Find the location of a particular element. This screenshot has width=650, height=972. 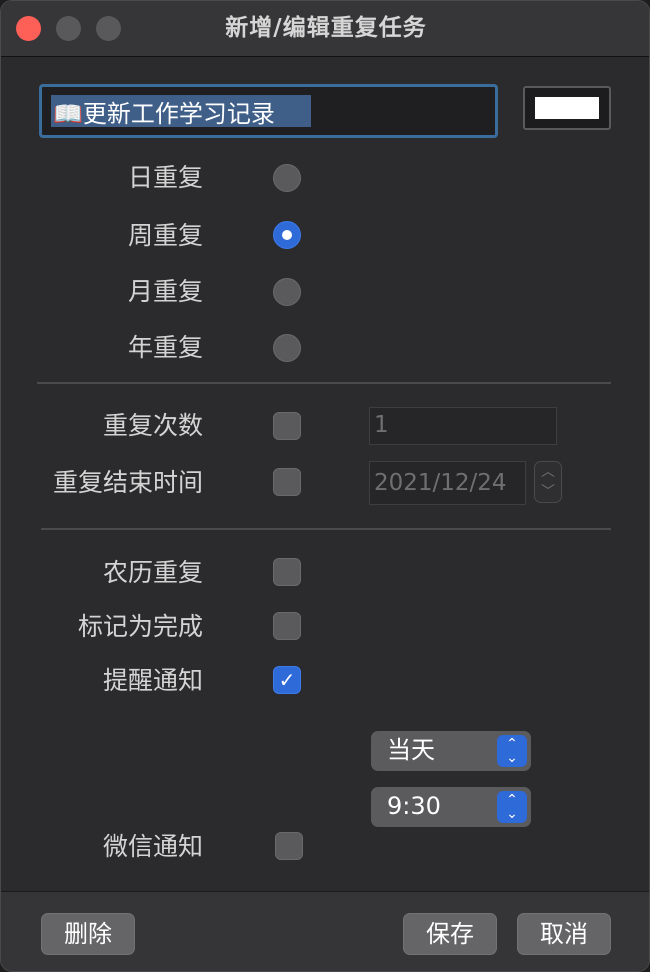

delete-button: 删除 is located at coordinates (88, 934).